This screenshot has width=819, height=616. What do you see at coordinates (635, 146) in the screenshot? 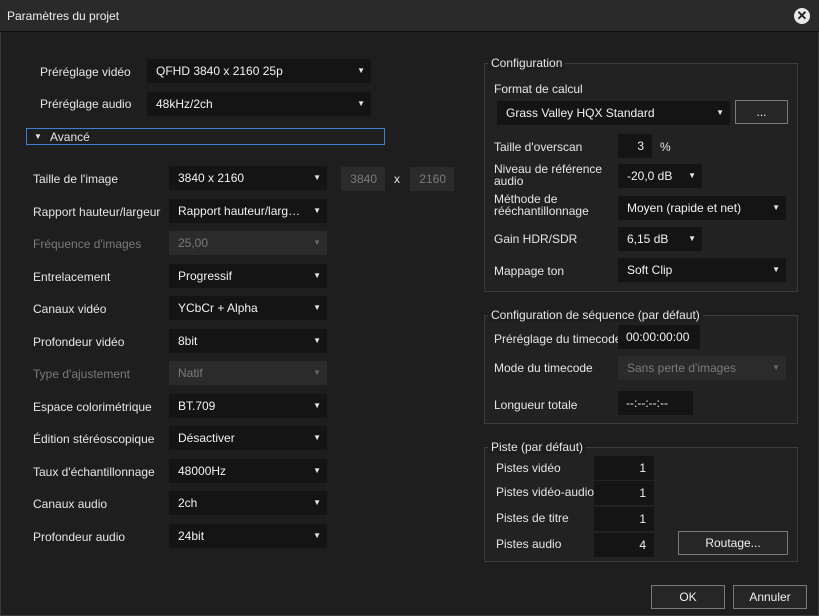
I see `overscan-field: 3` at bounding box center [635, 146].